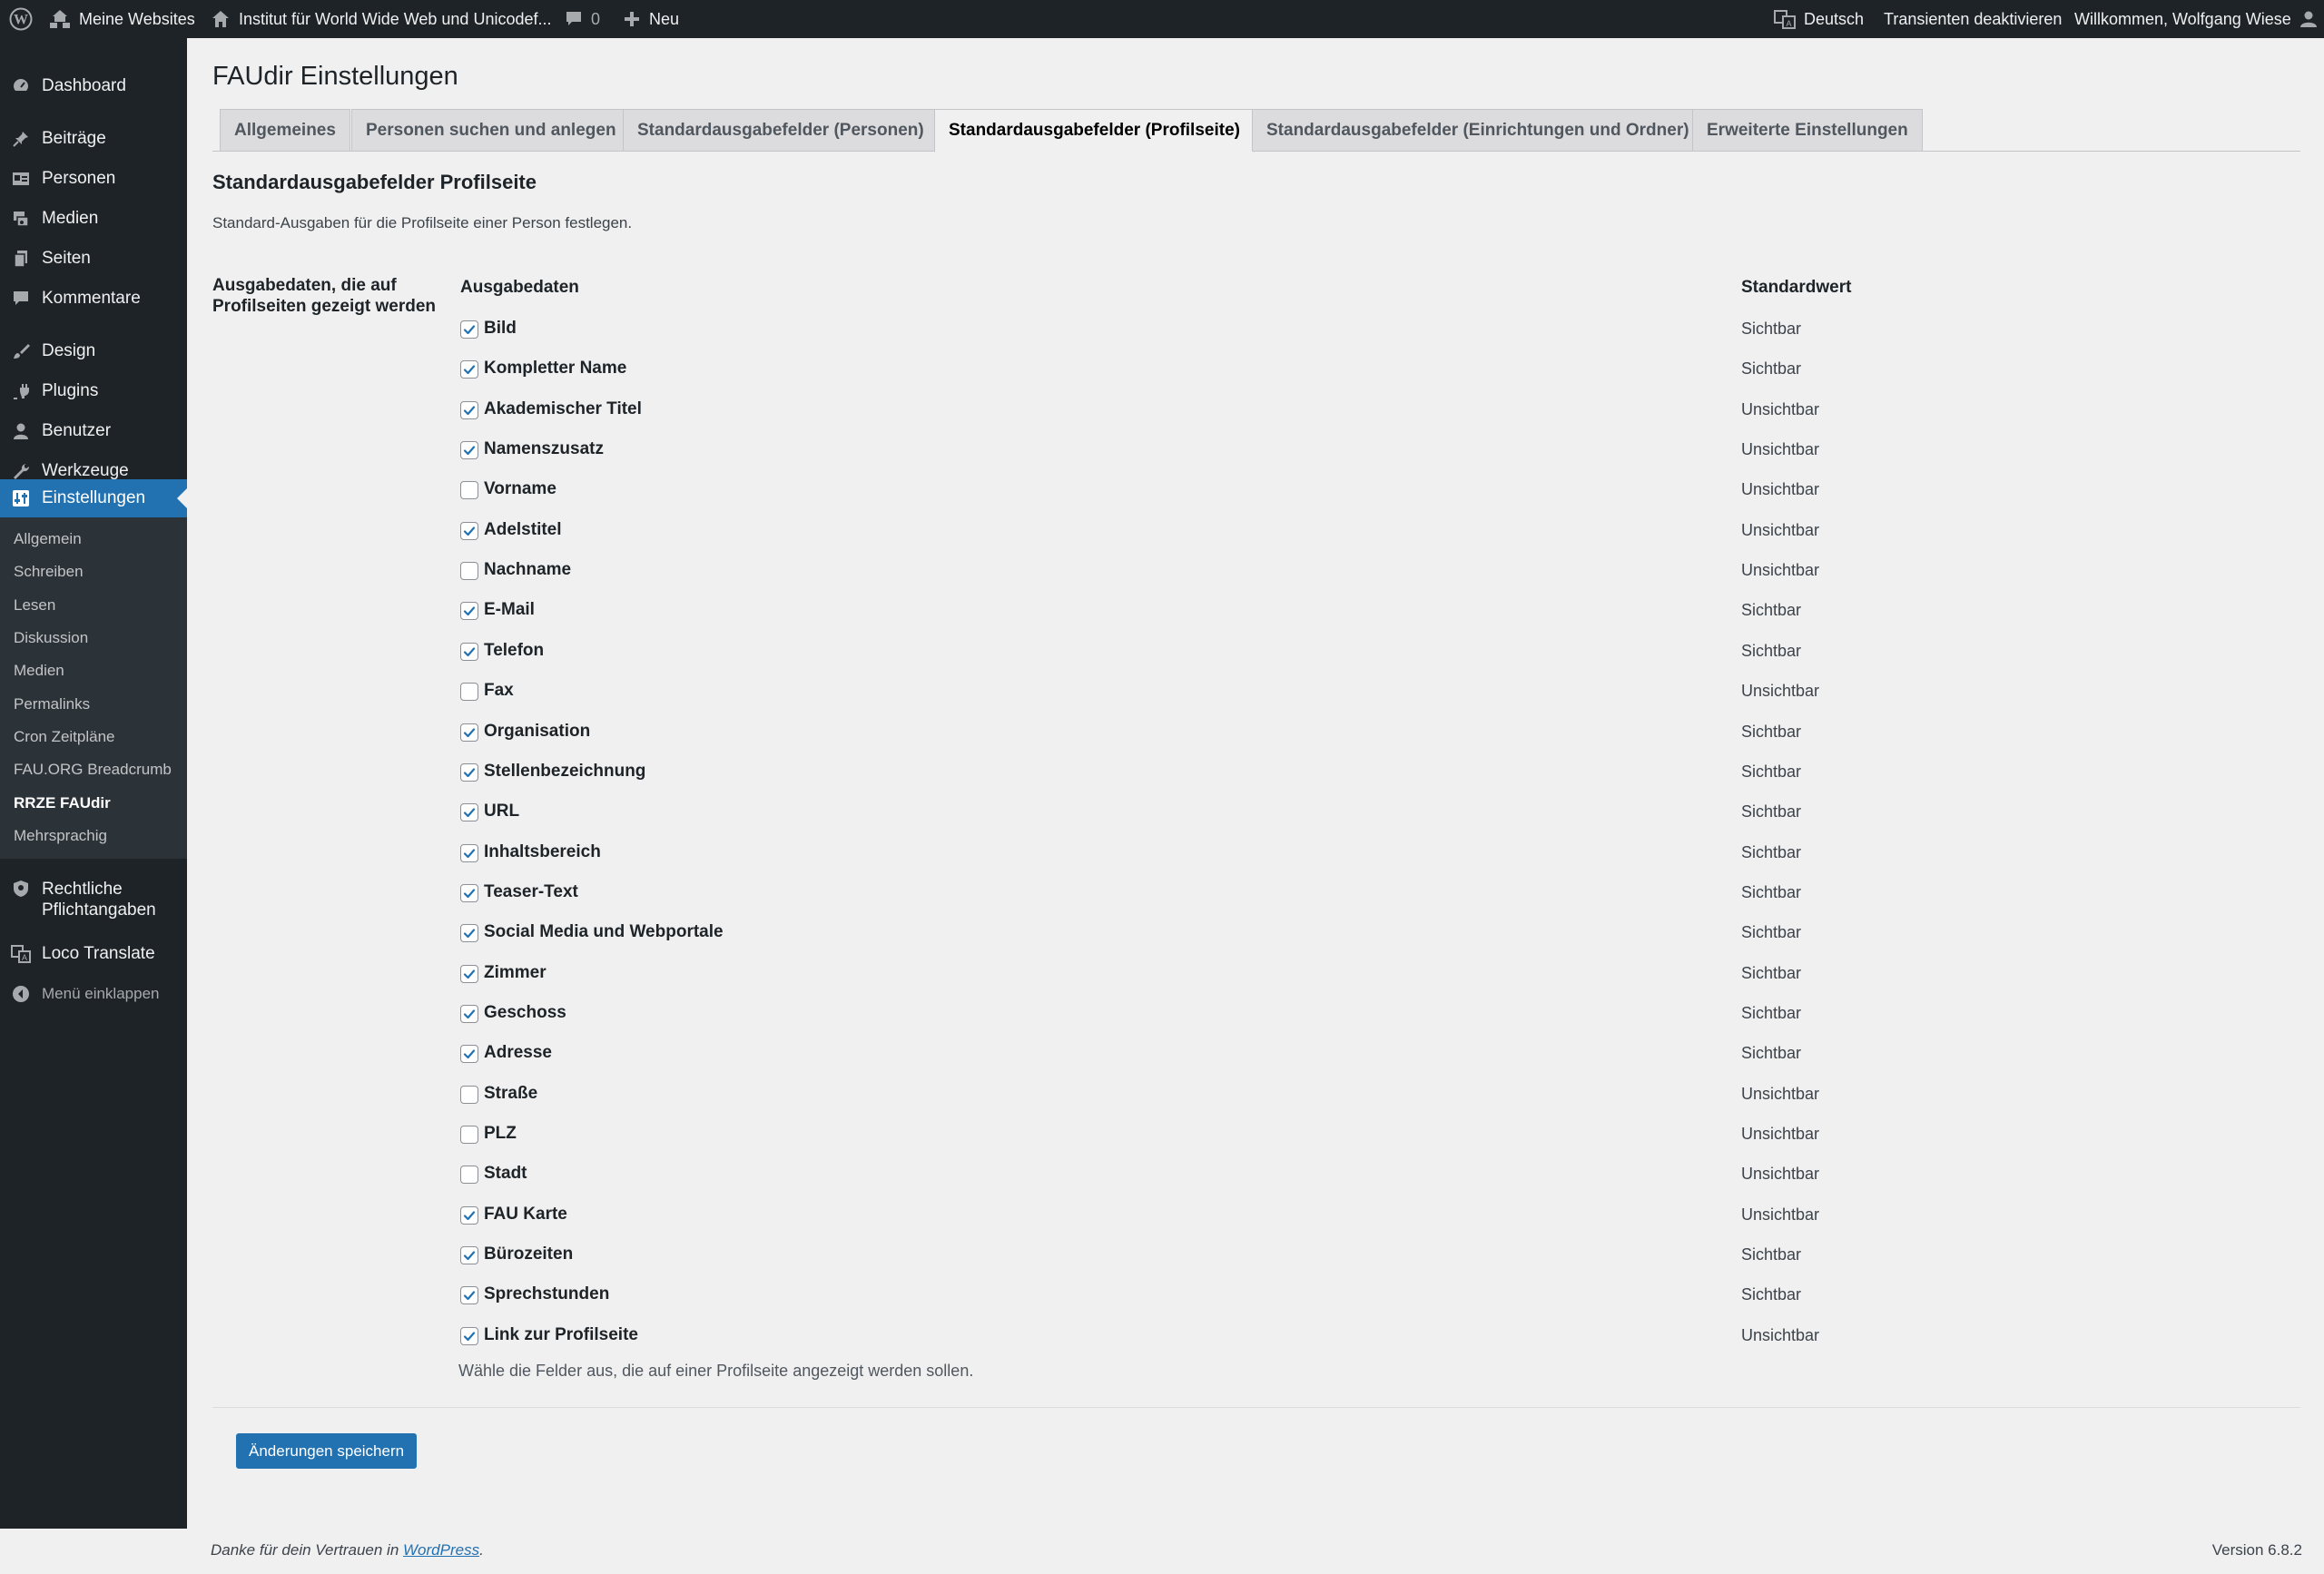  I want to click on field-label: Adelstitel, so click(523, 530).